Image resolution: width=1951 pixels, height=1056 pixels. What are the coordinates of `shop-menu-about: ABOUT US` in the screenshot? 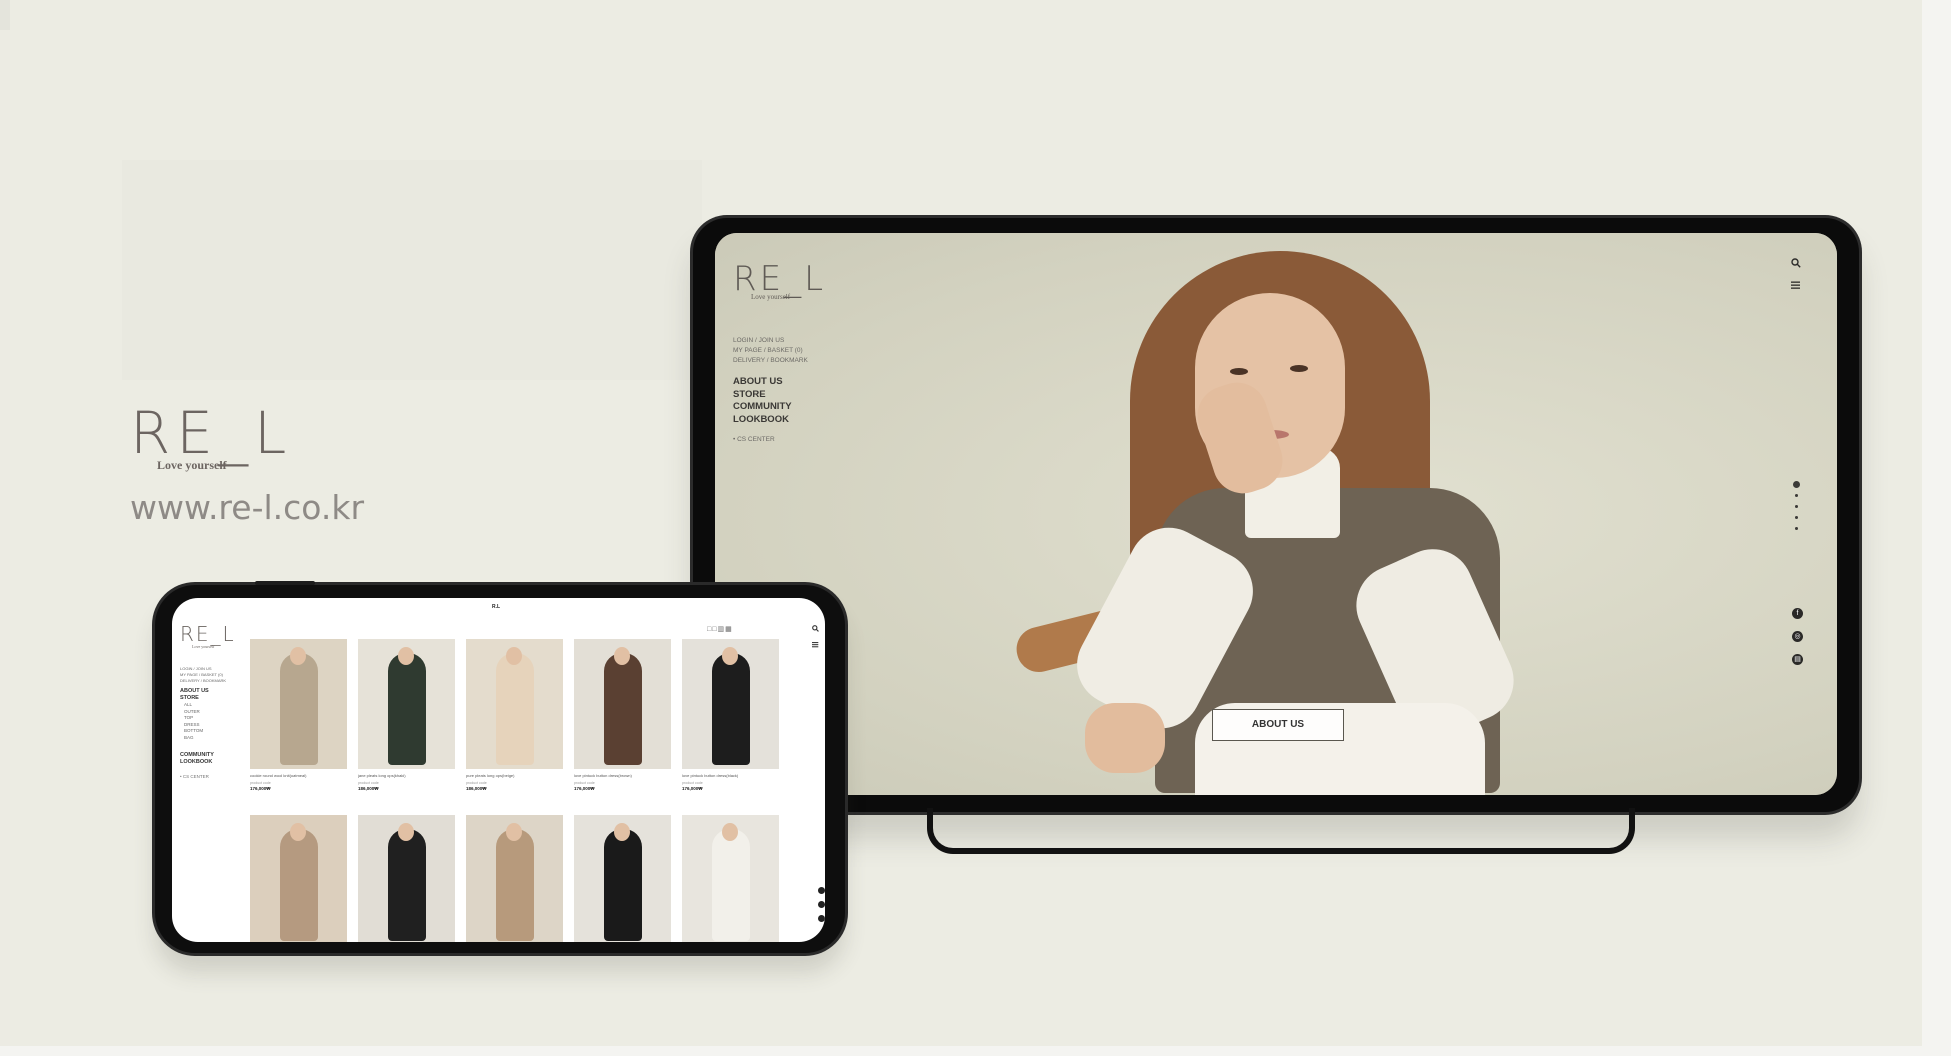 It's located at (194, 691).